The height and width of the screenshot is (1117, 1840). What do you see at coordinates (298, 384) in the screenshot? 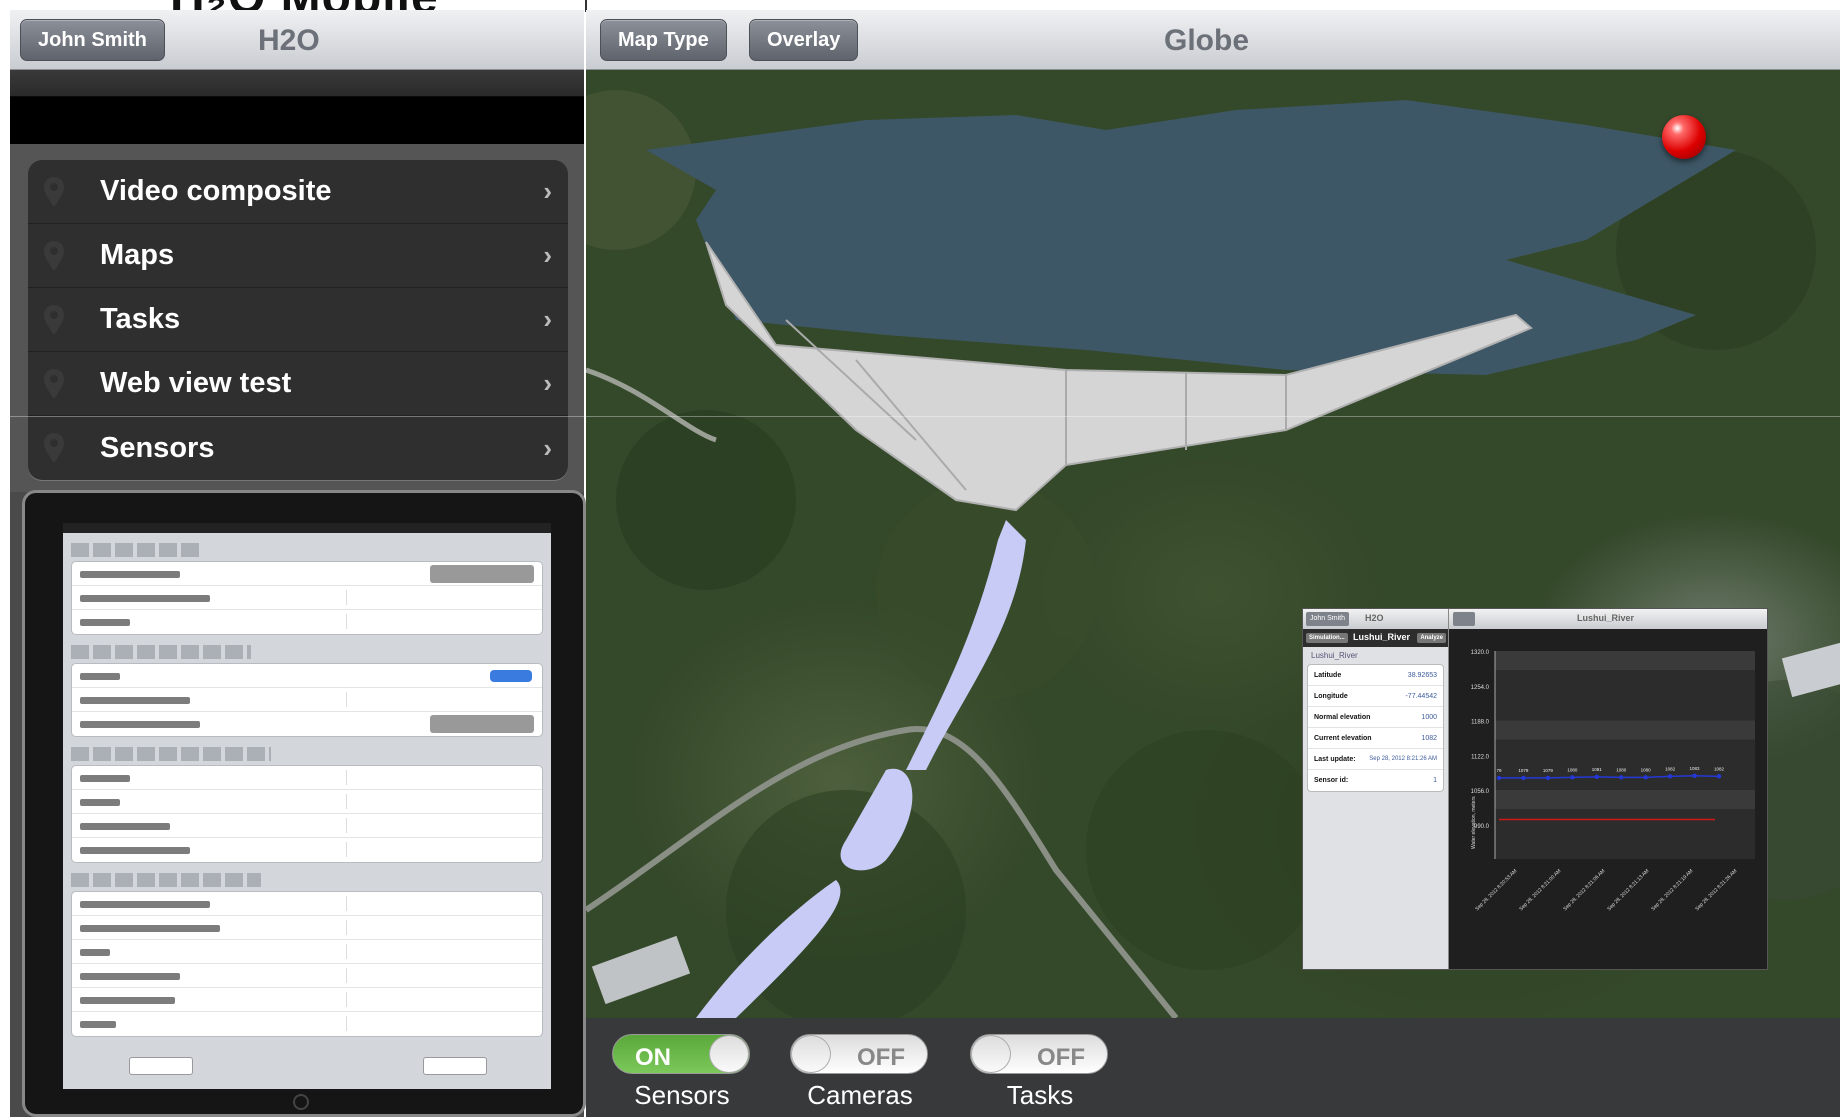
I see `menu-item-web-view-test: Web view test ›` at bounding box center [298, 384].